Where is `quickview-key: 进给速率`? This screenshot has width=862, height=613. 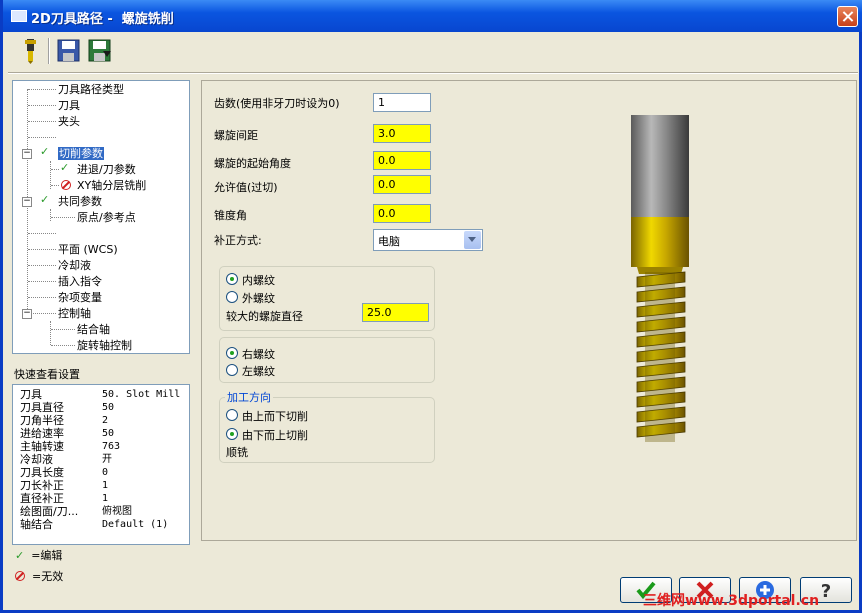 quickview-key: 进给速率 is located at coordinates (42, 433).